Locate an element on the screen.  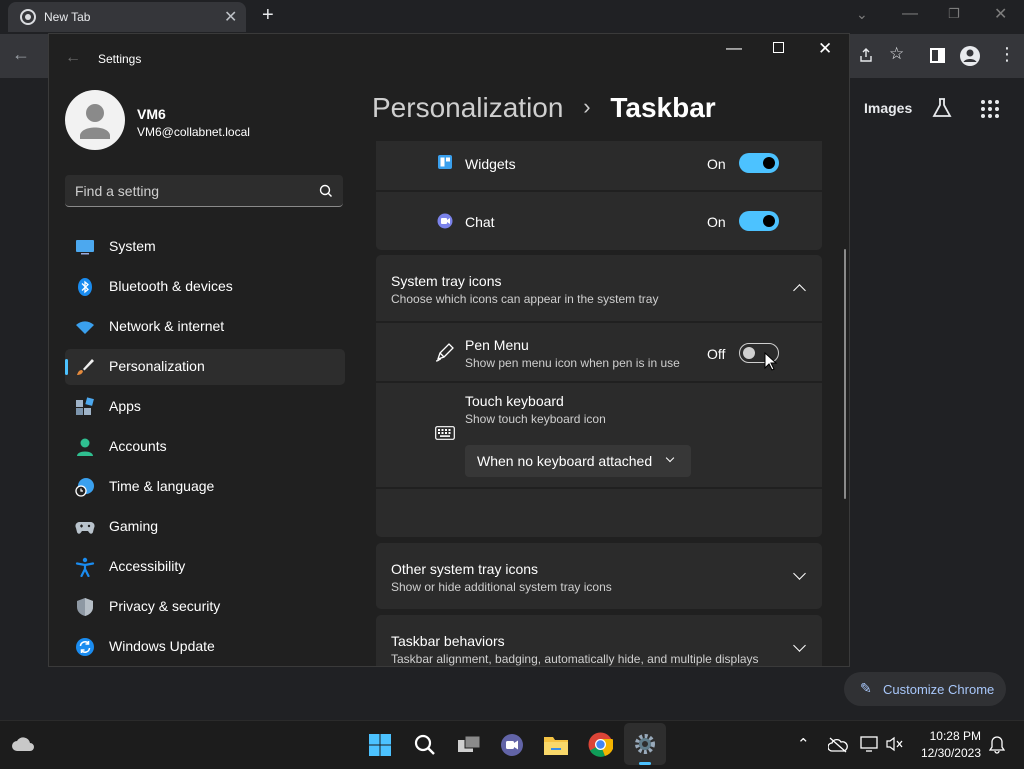
breadcrumb: Personalization › Taskbar is located at coordinates (544, 108).